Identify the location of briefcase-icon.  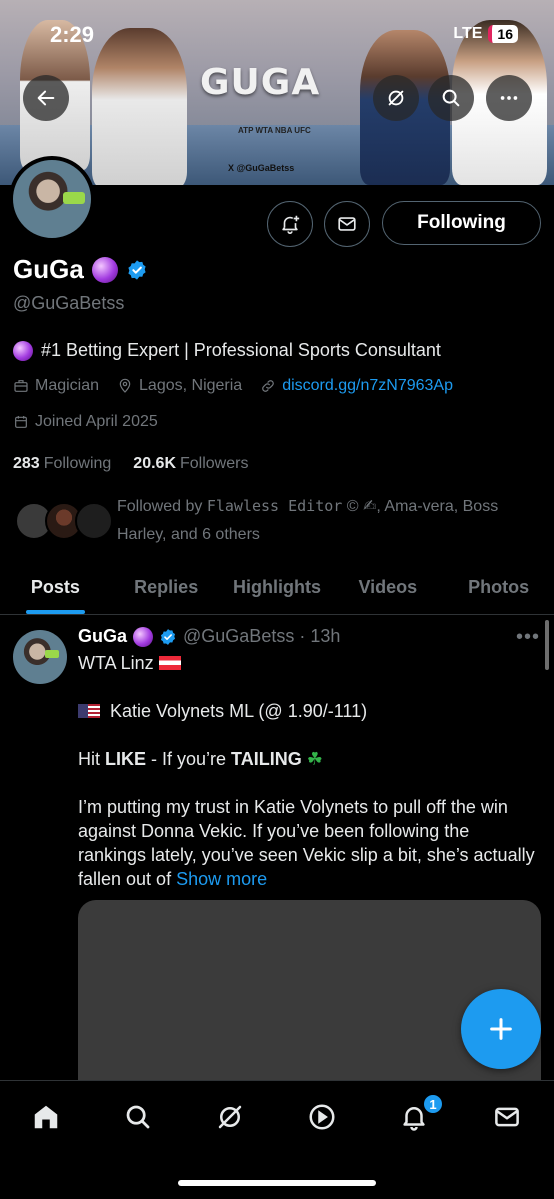
(21, 386).